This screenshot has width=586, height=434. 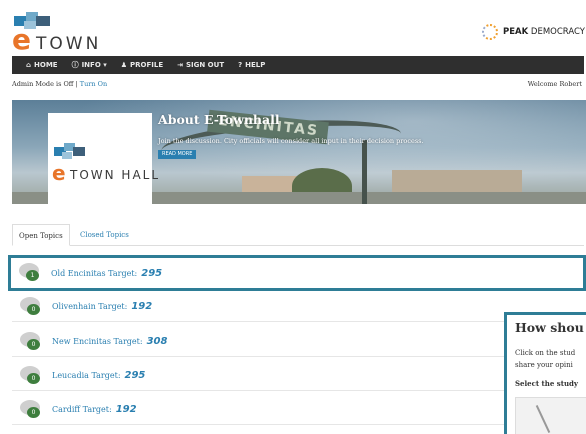 I want to click on topic-label: New Encinitas Target:, so click(x=97, y=341).